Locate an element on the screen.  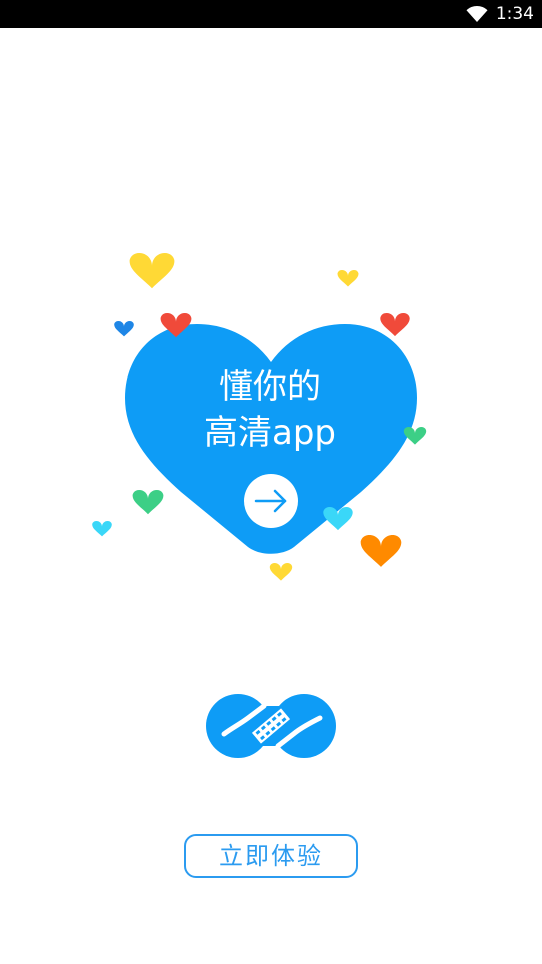
confetti-heart-cyan-left is located at coordinates (102, 529).